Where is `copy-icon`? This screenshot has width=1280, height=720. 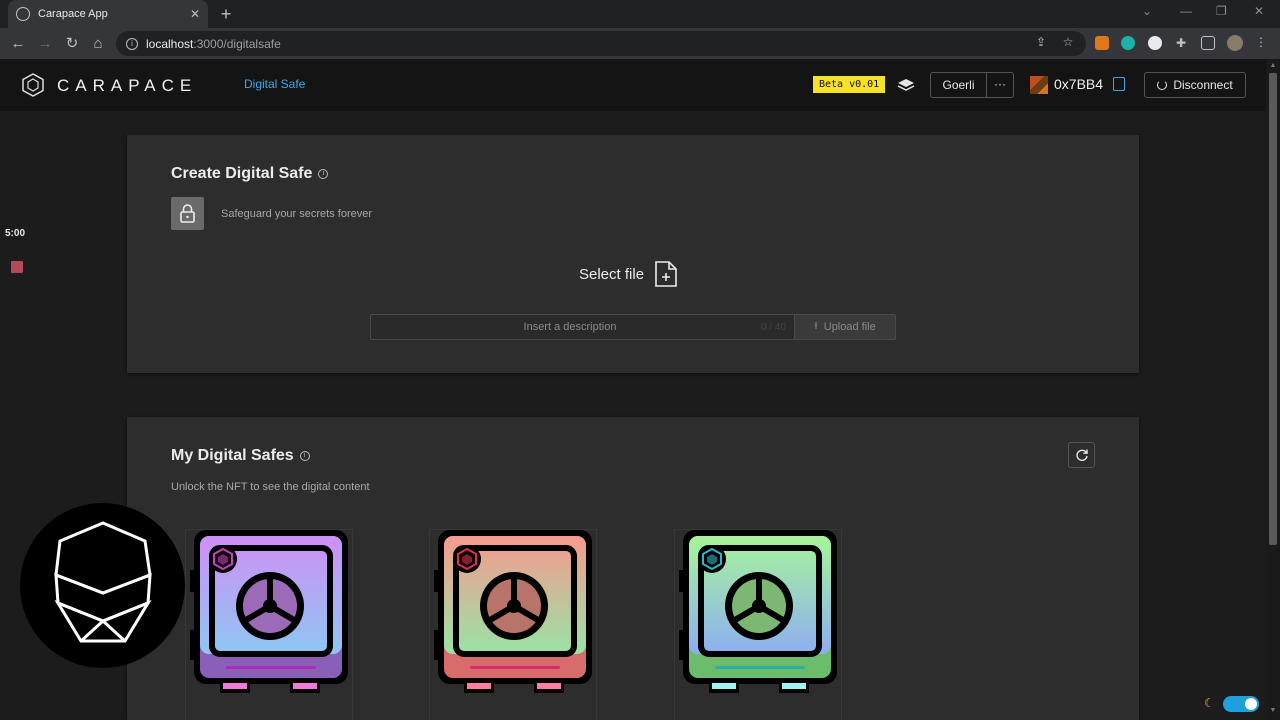
copy-icon is located at coordinates (1119, 84).